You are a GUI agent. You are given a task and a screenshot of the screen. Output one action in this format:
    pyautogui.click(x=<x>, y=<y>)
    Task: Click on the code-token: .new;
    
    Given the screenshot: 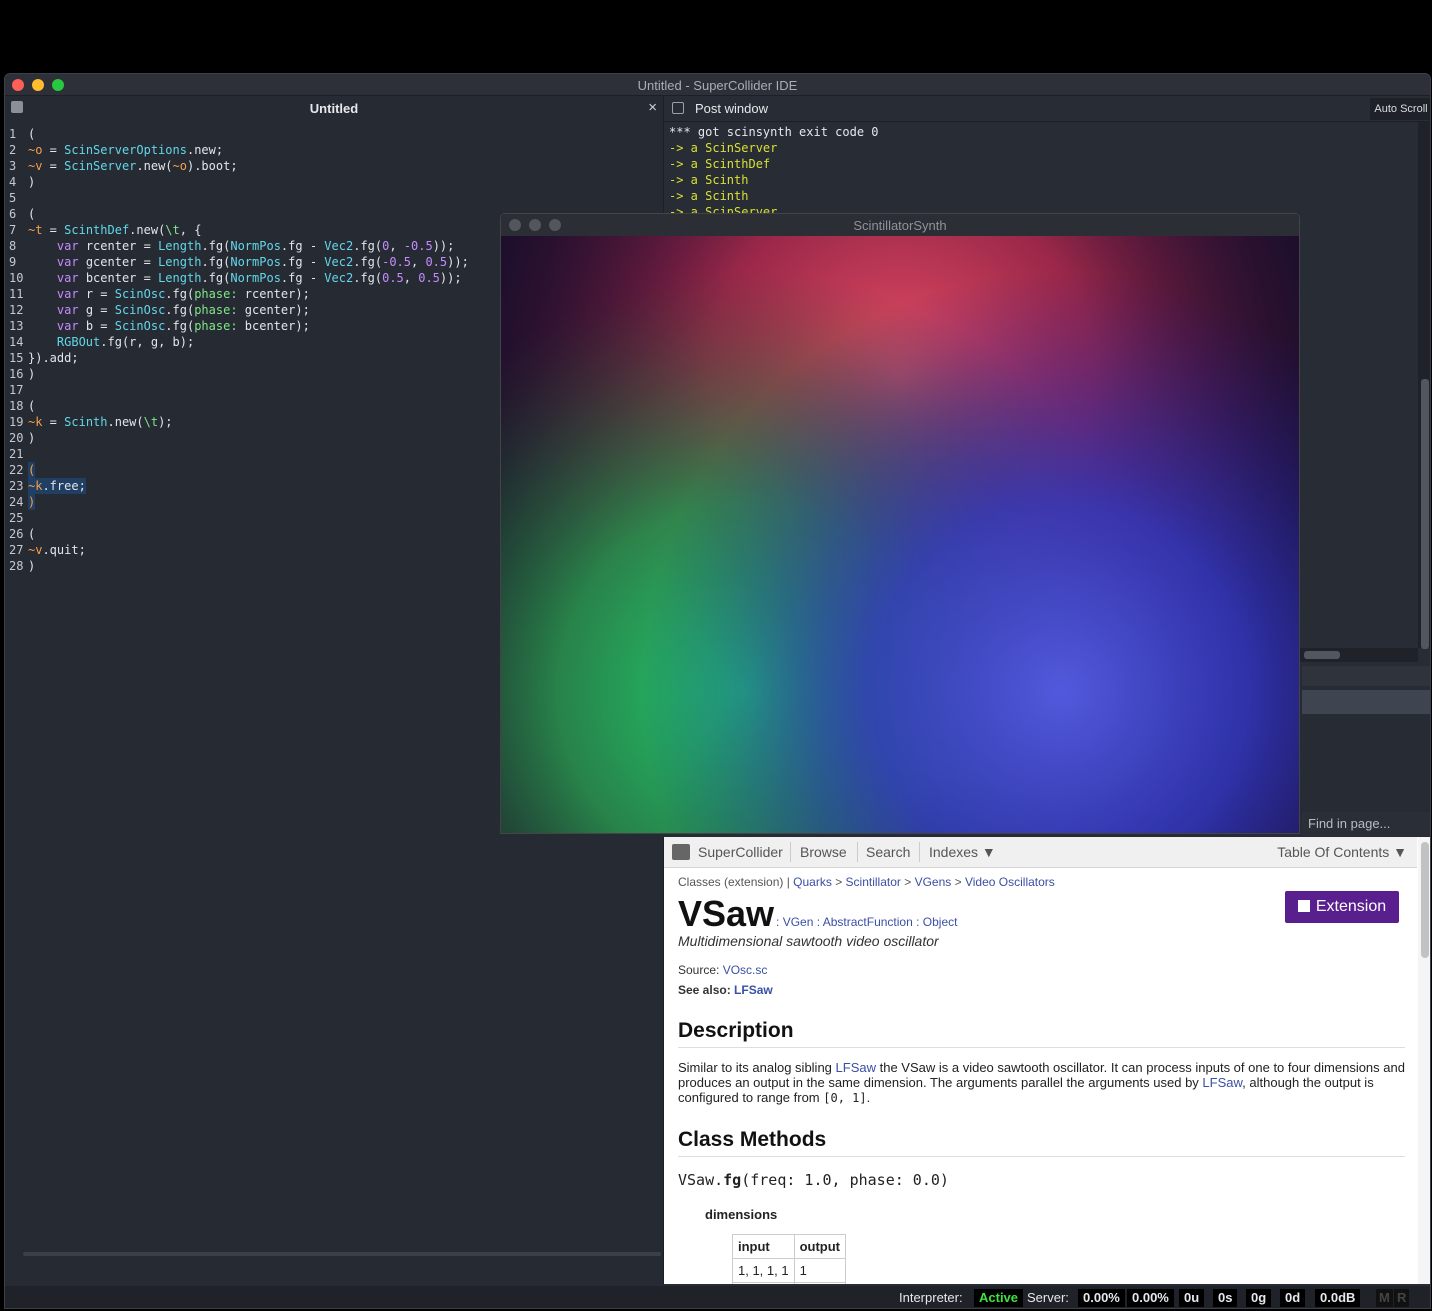 What is the action you would take?
    pyautogui.click(x=205, y=150)
    